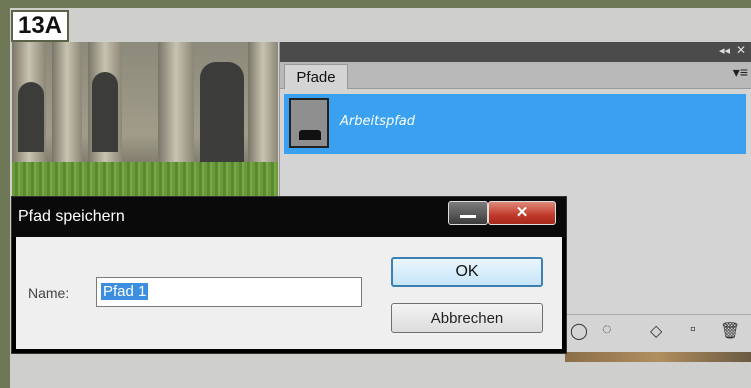 This screenshot has width=751, height=388. What do you see at coordinates (579, 331) in the screenshot?
I see `fill-path-icon: ◯` at bounding box center [579, 331].